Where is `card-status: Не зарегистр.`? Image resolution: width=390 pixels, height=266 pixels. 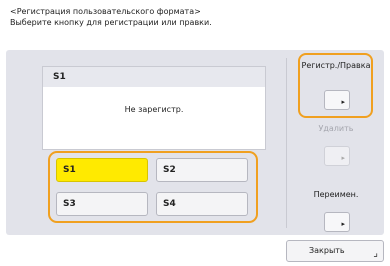
card-status: Не зарегистр. is located at coordinates (154, 109).